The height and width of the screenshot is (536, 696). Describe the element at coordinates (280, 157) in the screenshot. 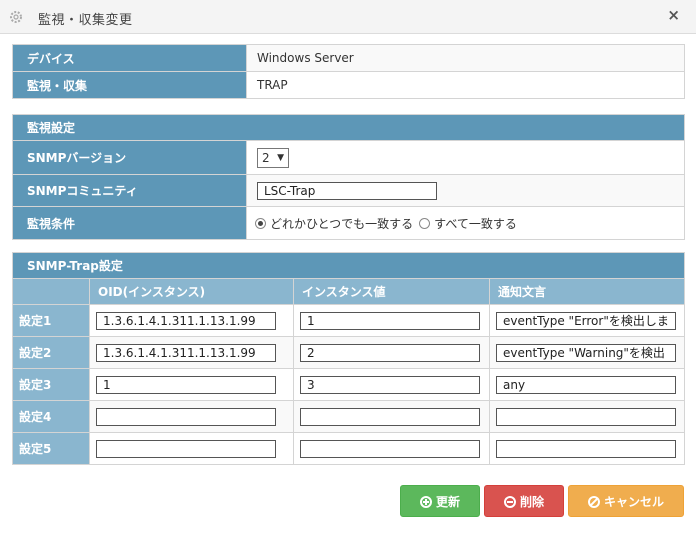

I see `dropdown-arrow-icon: ▼` at that location.